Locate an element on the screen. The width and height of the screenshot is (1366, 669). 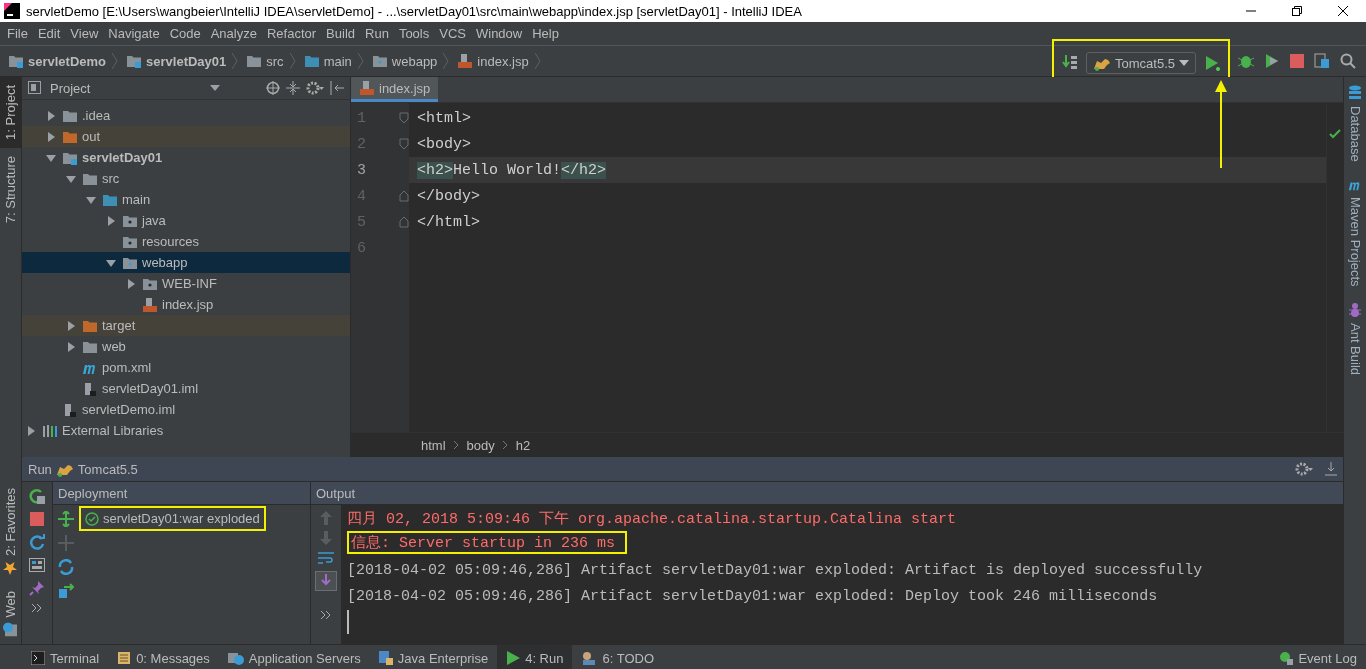
breadcrumb: src is located at coordinates (264, 61).